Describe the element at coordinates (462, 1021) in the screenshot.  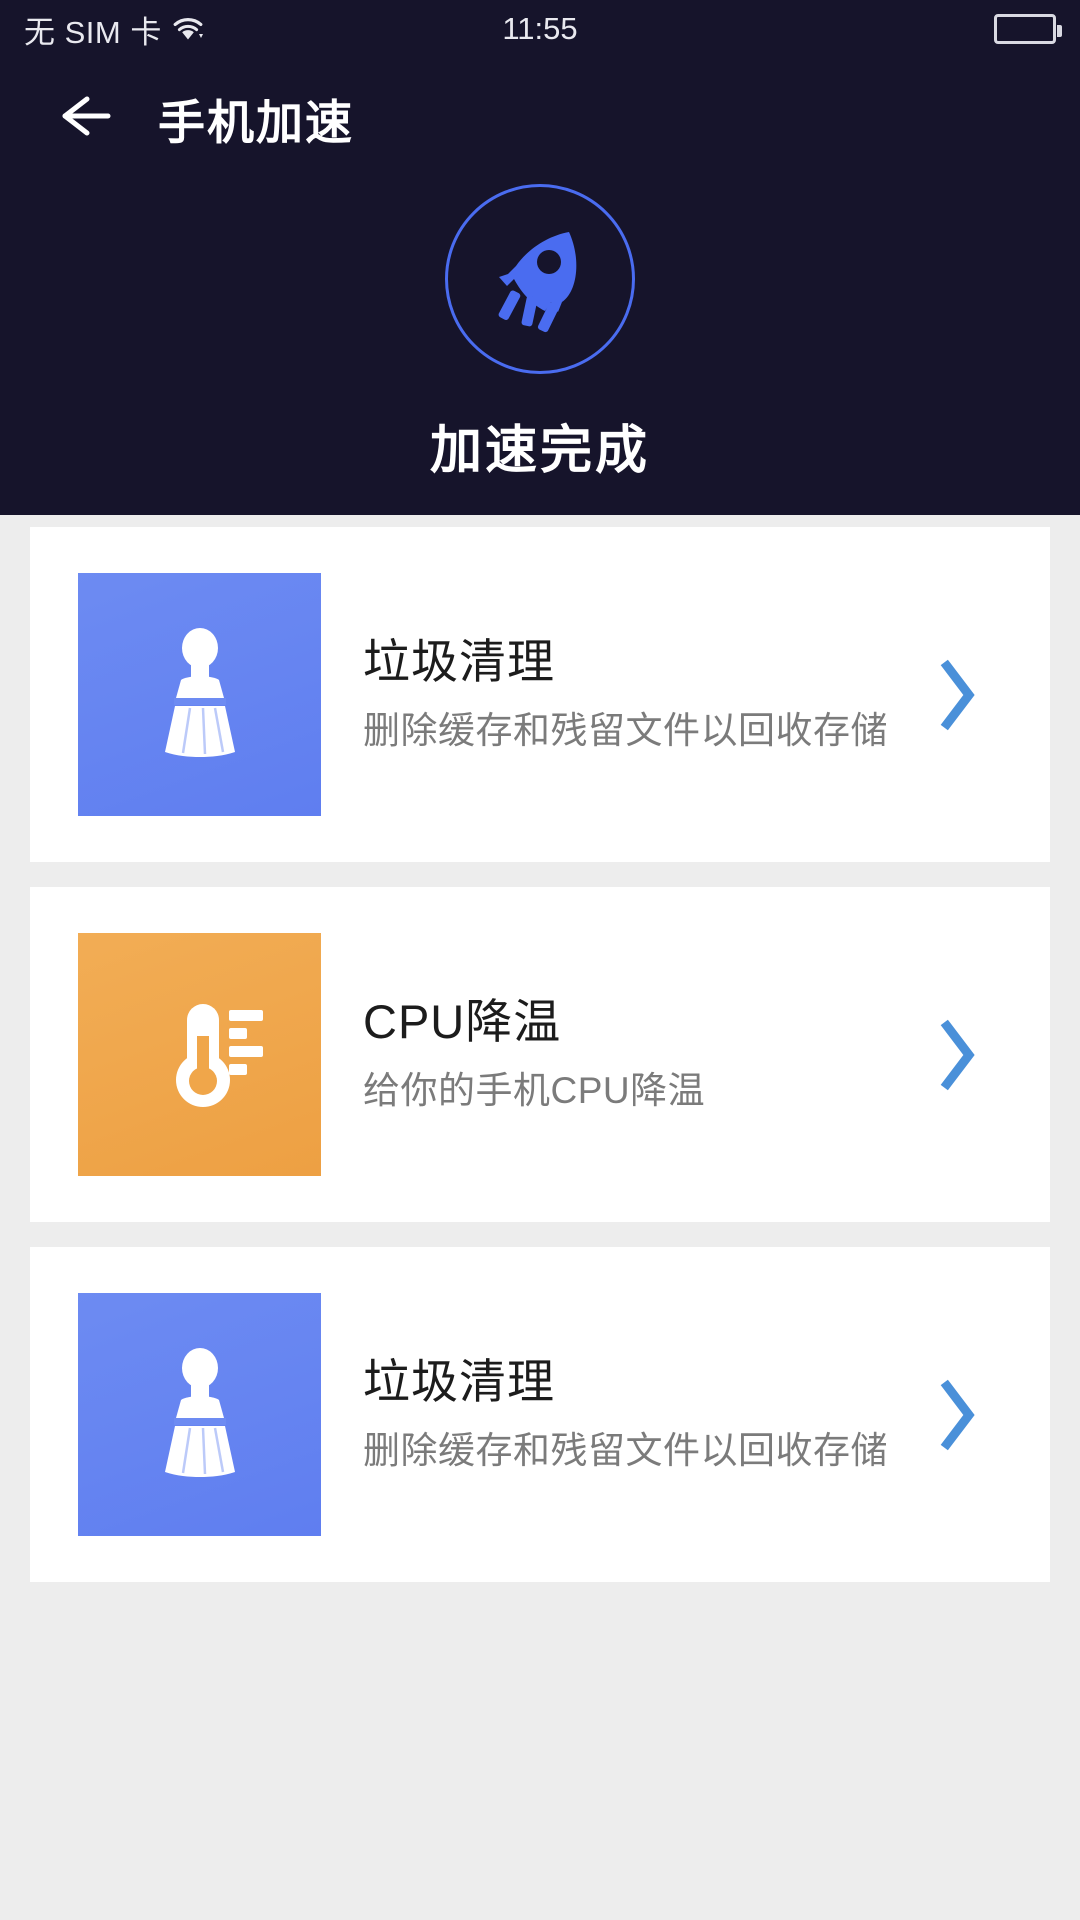
I see `list-item-title: CPU降温` at that location.